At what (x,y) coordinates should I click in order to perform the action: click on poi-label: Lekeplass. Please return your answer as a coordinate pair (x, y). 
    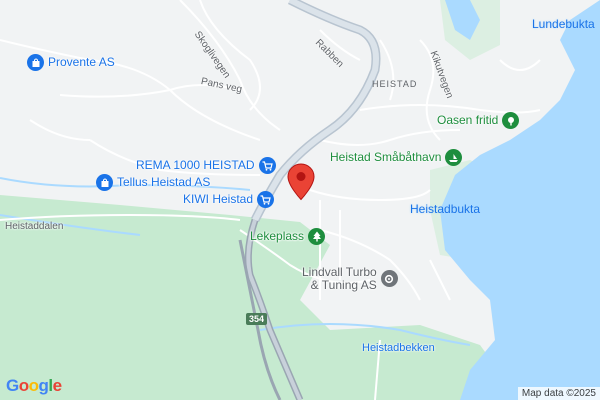
    Looking at the image, I should click on (277, 235).